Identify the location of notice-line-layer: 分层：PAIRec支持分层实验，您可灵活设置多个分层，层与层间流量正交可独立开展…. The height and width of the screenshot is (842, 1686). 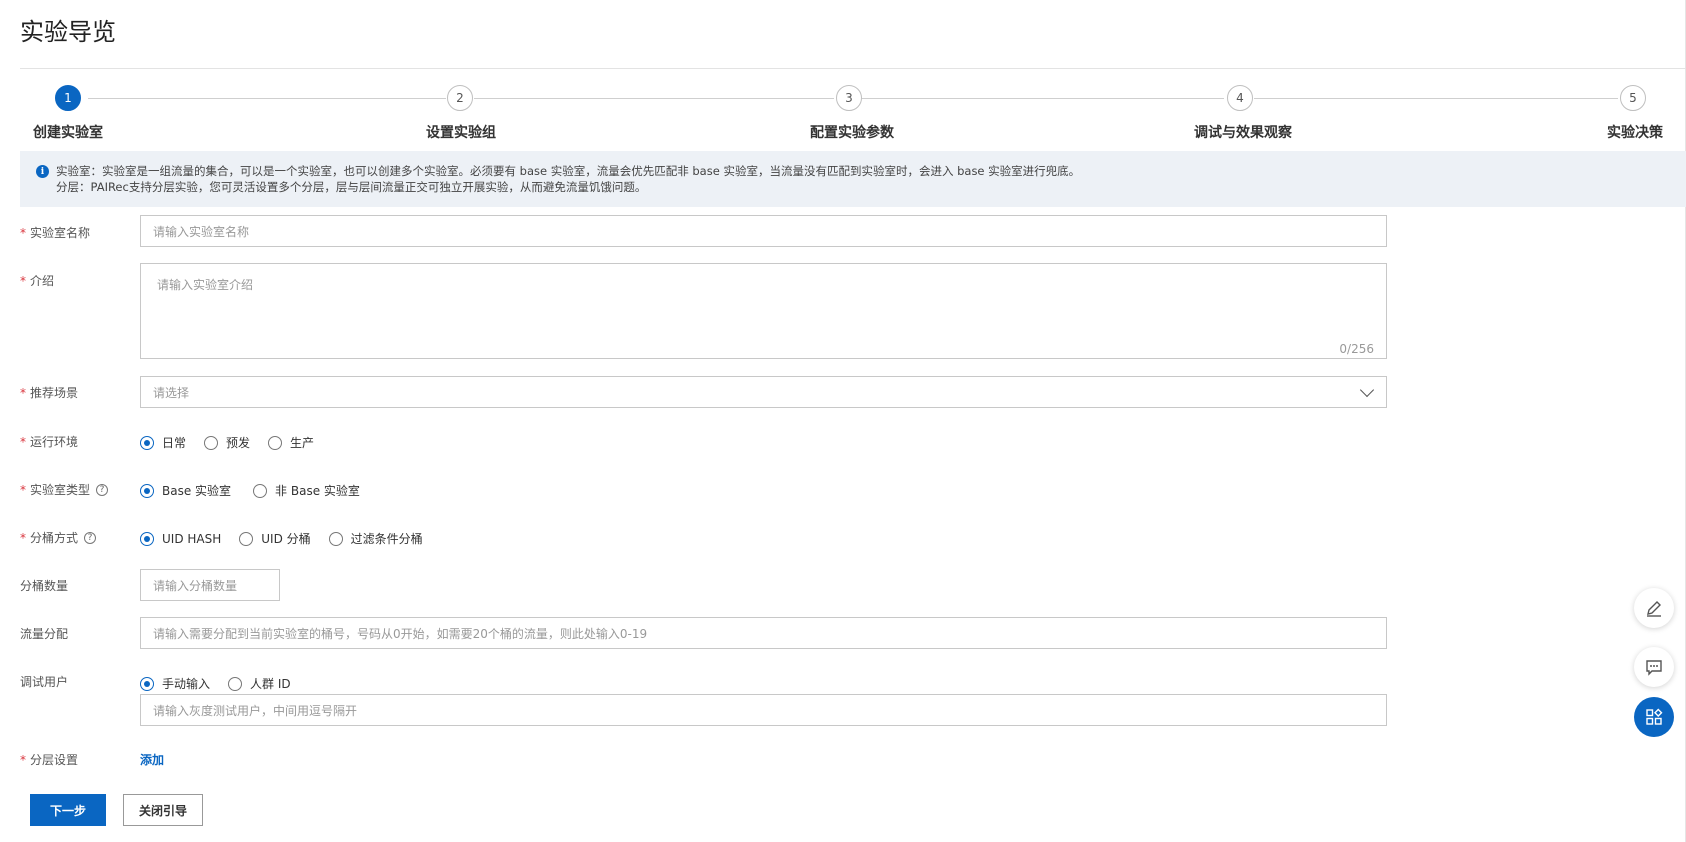
(351, 187).